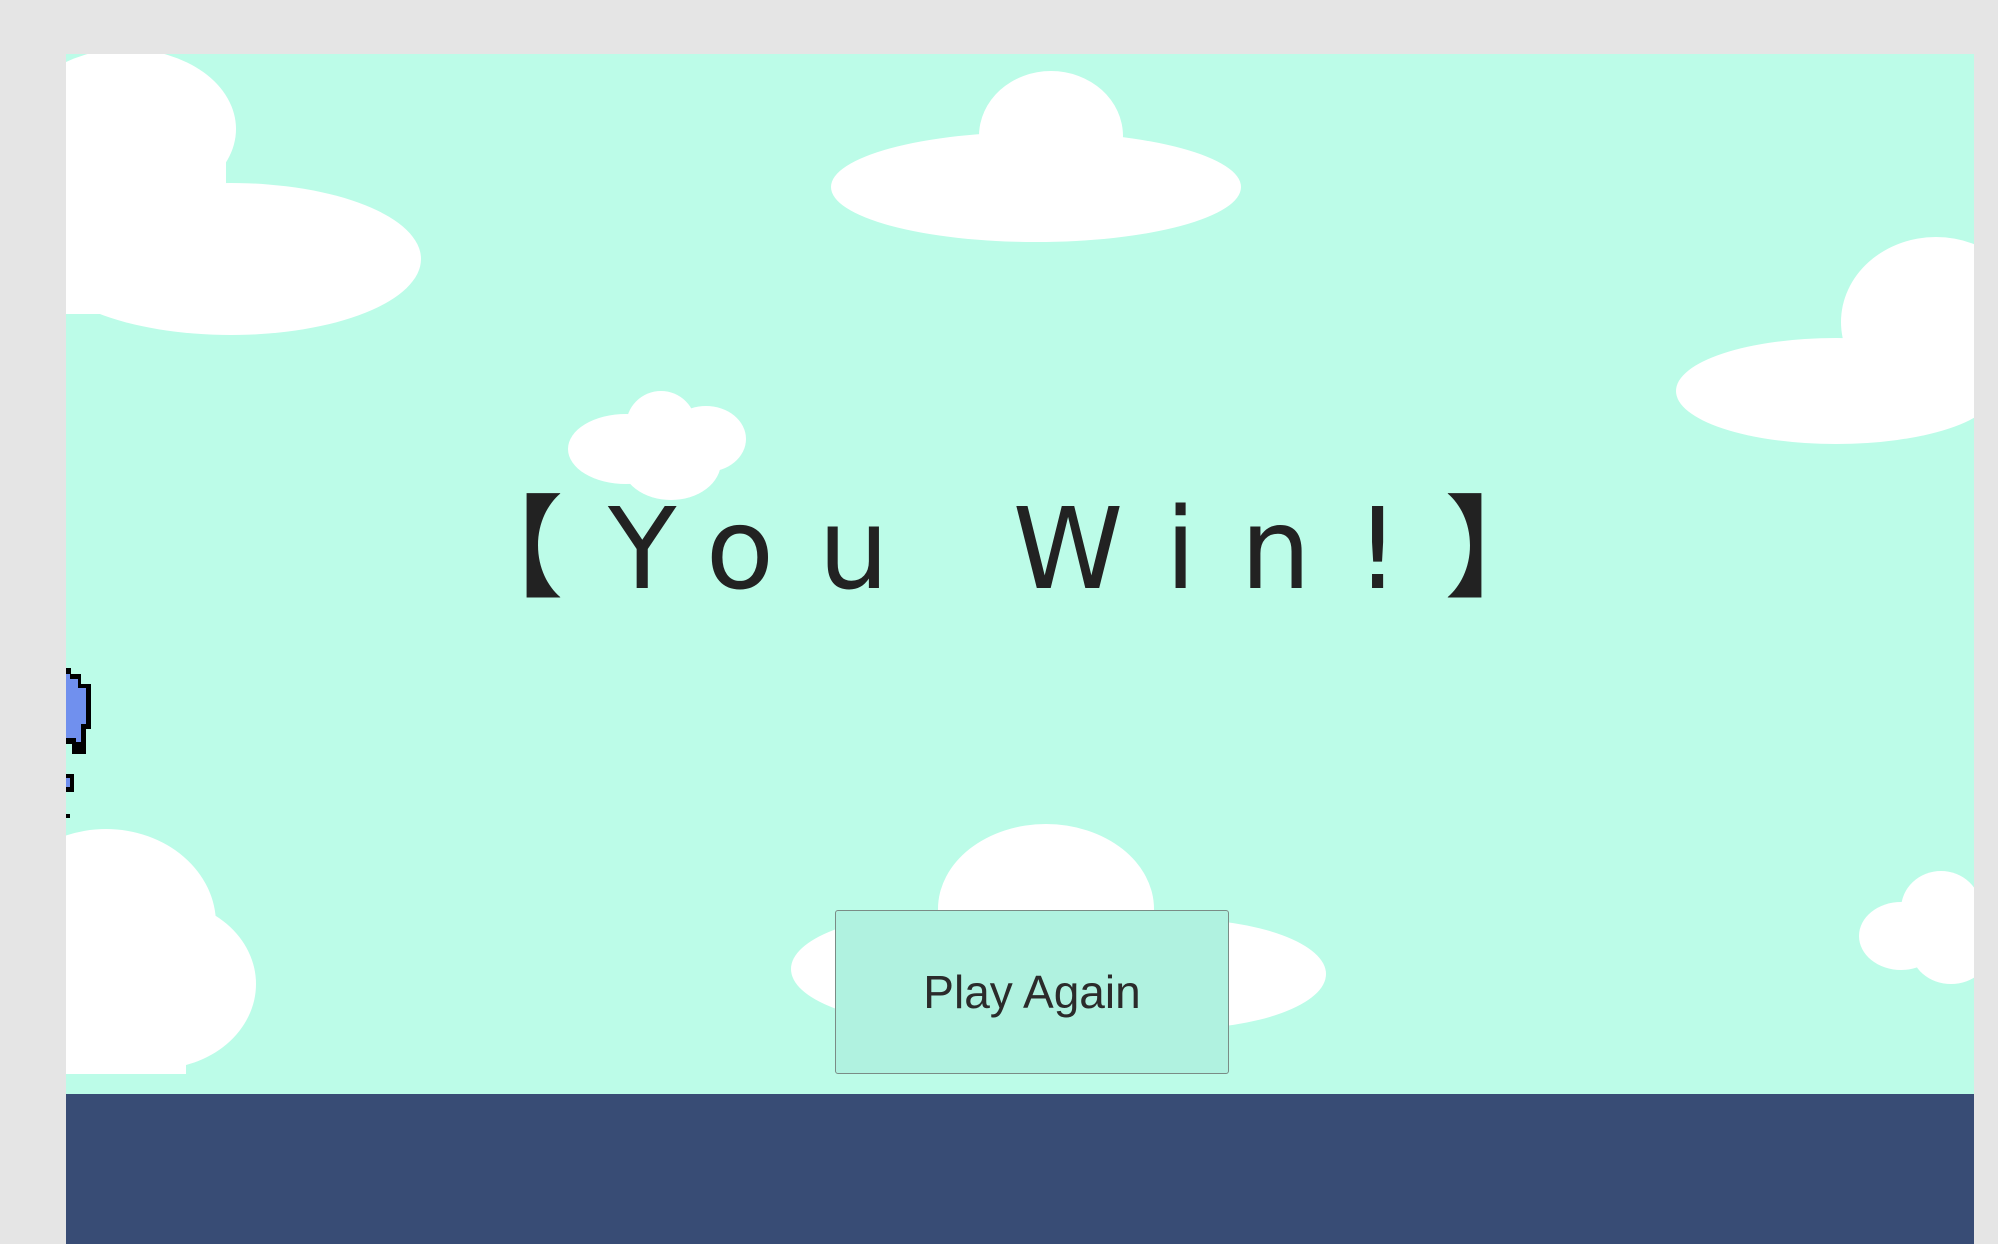 The image size is (1998, 1244). I want to click on ground-floor, so click(1026, 1169).